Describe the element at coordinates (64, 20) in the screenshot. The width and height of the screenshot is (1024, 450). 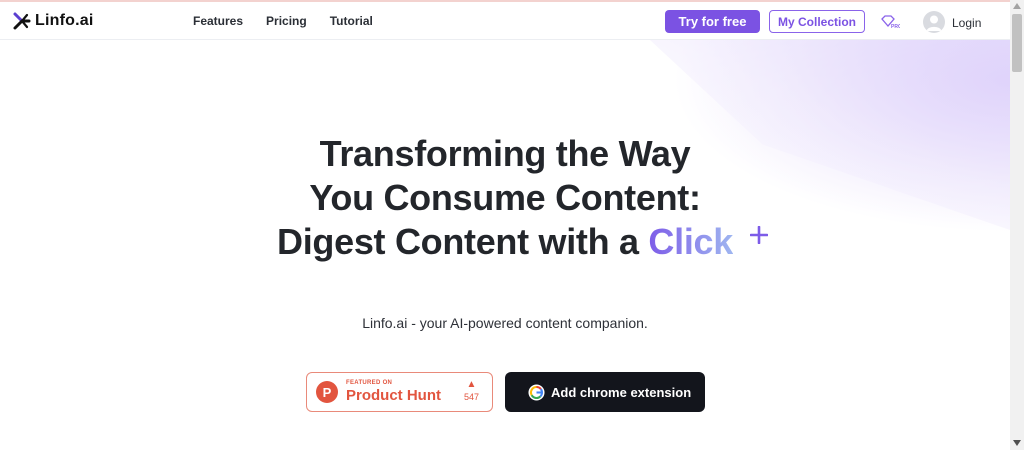
I see `brand-name: Linfo.ai` at that location.